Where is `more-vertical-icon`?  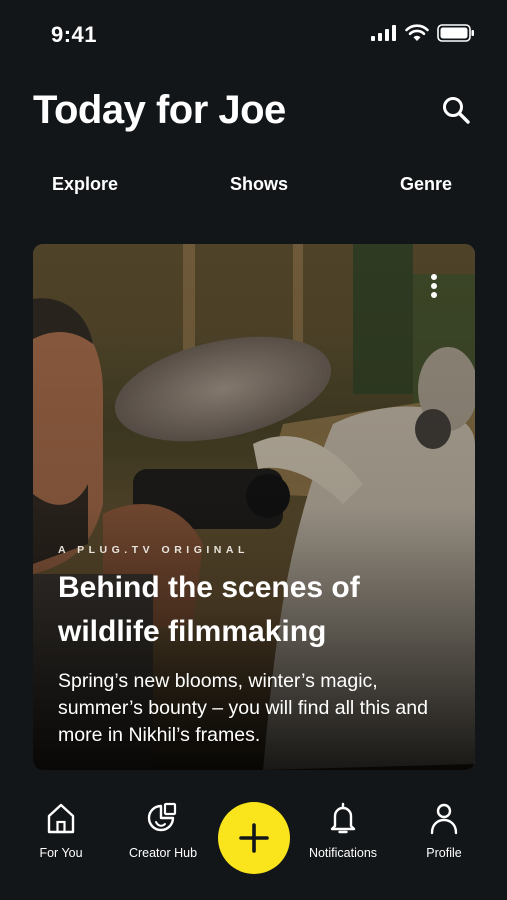 more-vertical-icon is located at coordinates (434, 286).